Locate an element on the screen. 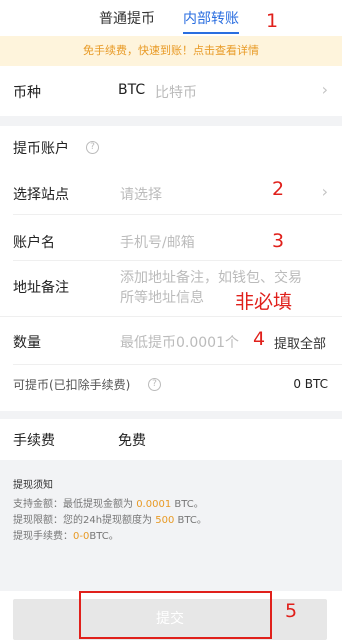 Image resolution: width=342 pixels, height=640 pixels. quantity-section: 数量 最低提币0.0001个 提取全部 可提币(已扣除手续费) ? 0 BTC is located at coordinates (171, 363).